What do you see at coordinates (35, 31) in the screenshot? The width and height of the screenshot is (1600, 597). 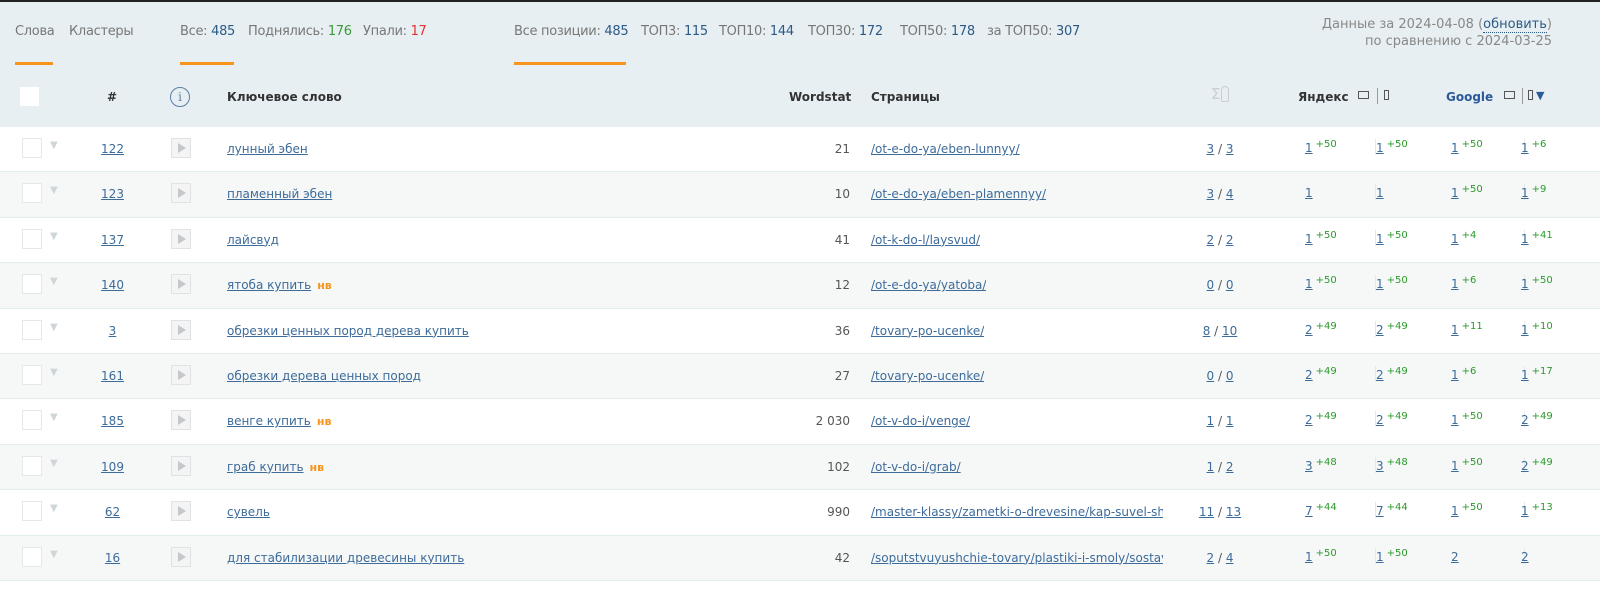 I see `tab-words: Слова` at bounding box center [35, 31].